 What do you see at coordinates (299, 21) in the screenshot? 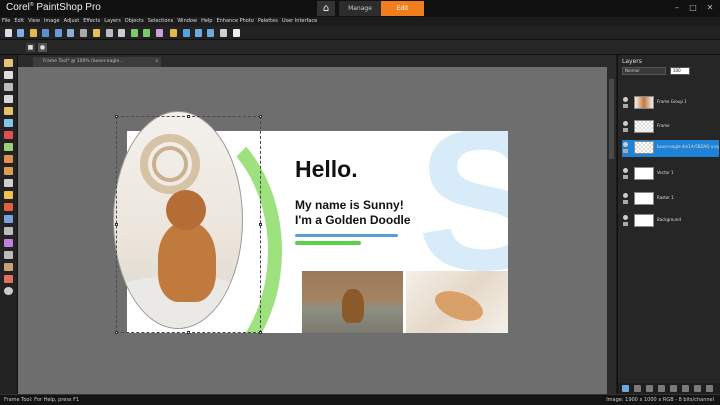
I see `menu-user-interface: User Interface` at bounding box center [299, 21].